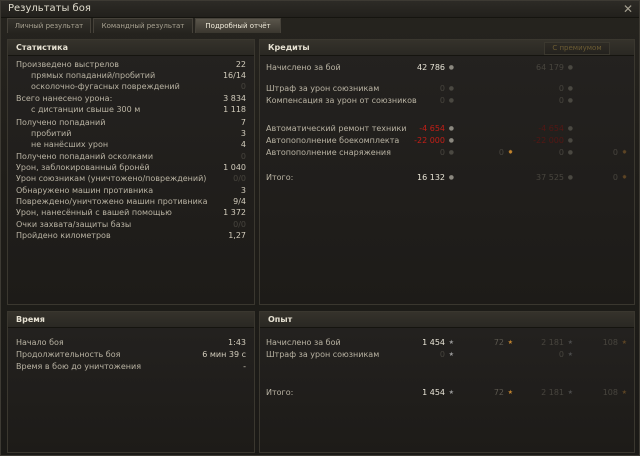  What do you see at coordinates (61, 122) in the screenshot?
I see `stat-label: Получено попаданий` at bounding box center [61, 122].